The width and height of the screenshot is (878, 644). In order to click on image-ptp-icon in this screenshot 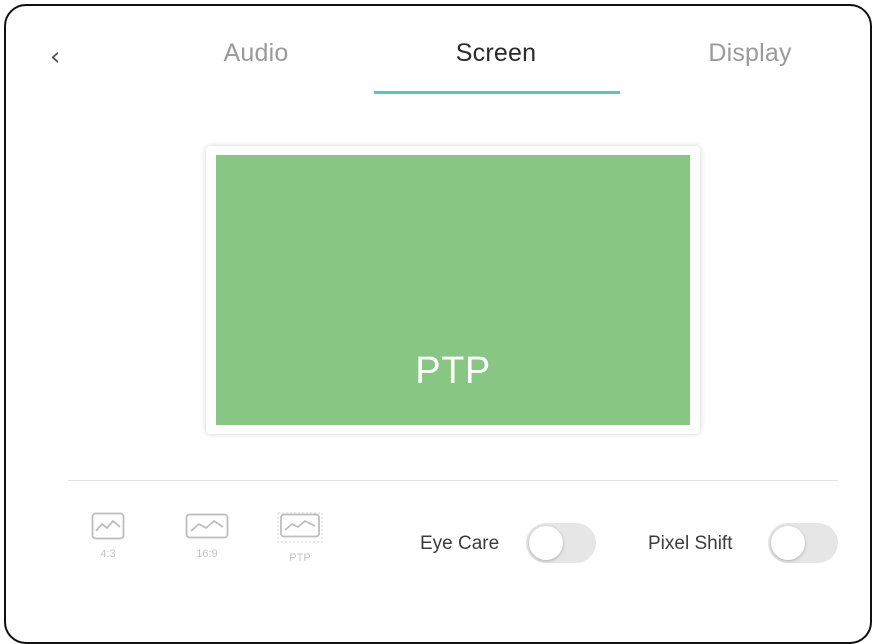, I will do `click(300, 527)`.